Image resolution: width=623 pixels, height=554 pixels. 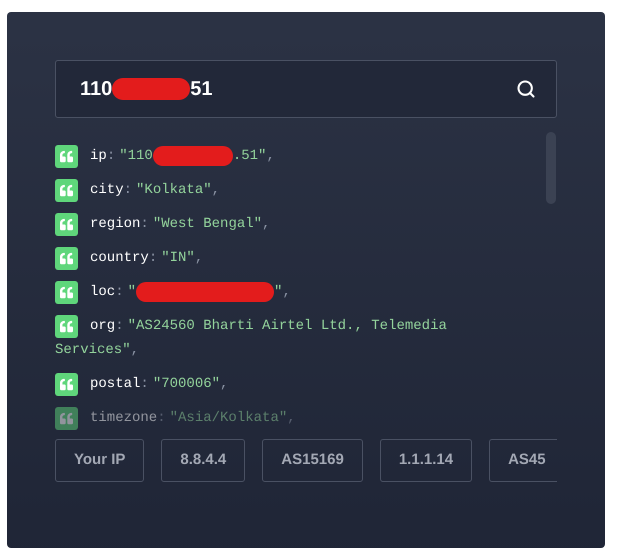 I want to click on preset-chip: 8.8.4.4, so click(x=203, y=460).